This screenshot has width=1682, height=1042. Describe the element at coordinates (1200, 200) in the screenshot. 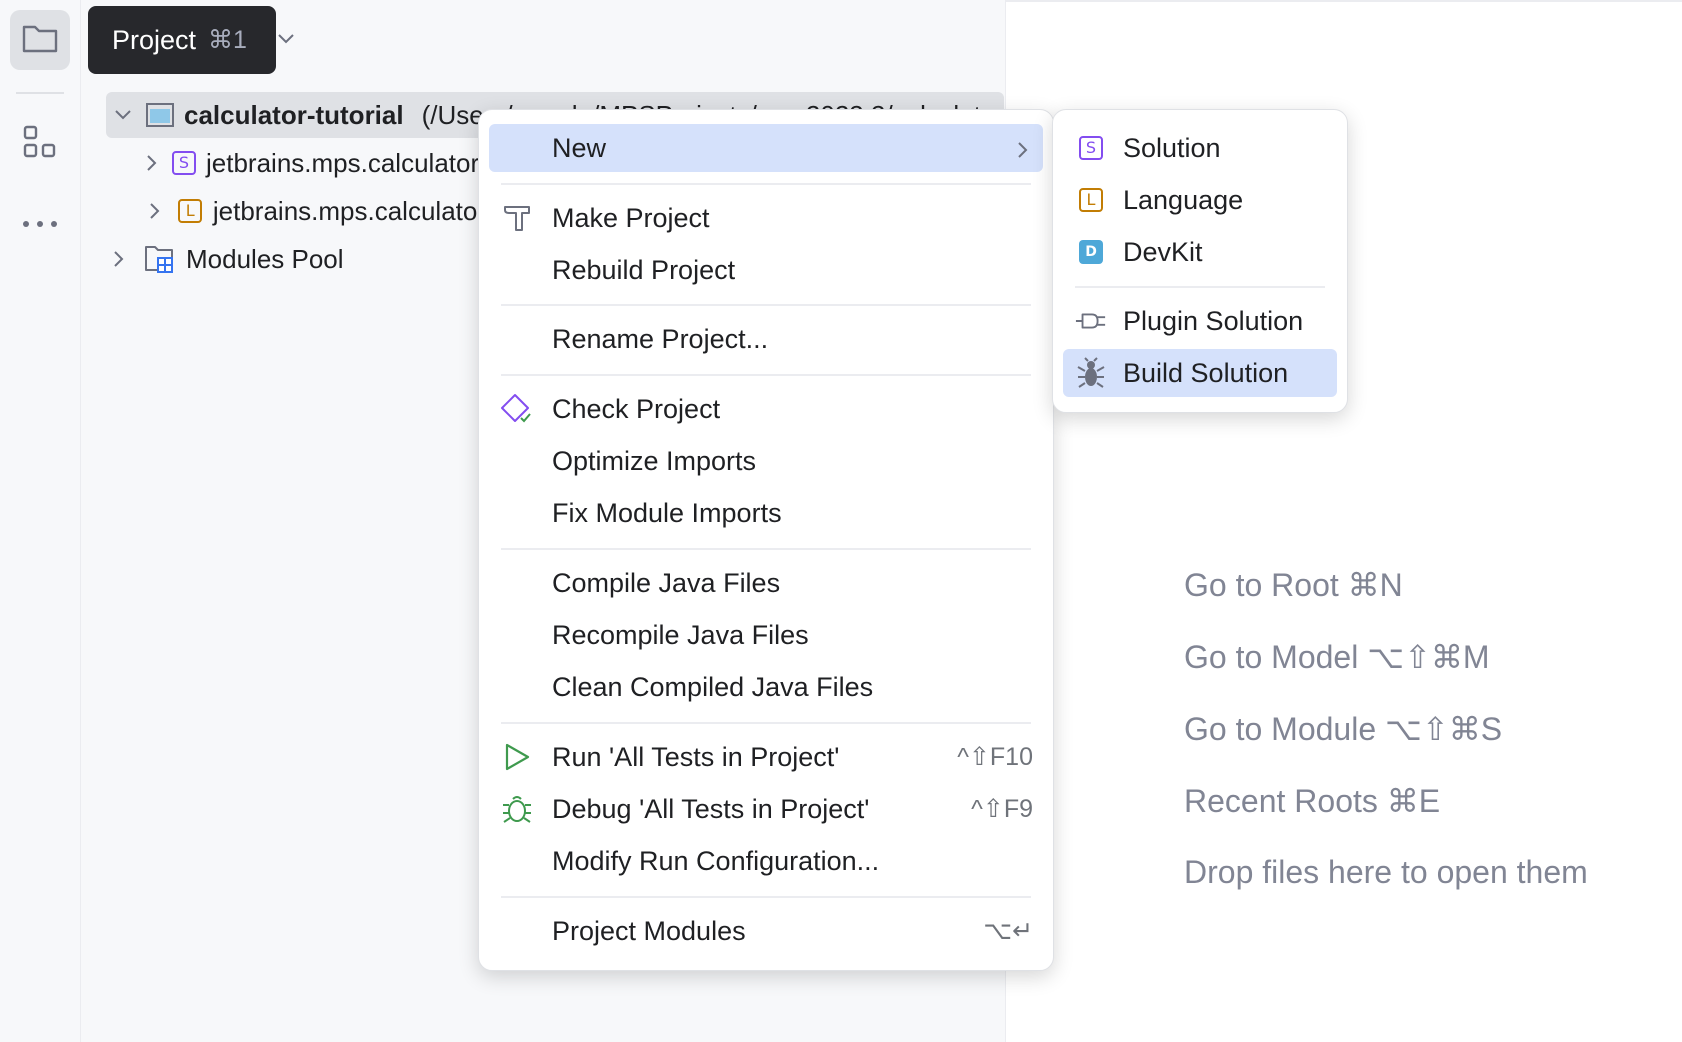

I see `submenu-item-language: L Language` at that location.